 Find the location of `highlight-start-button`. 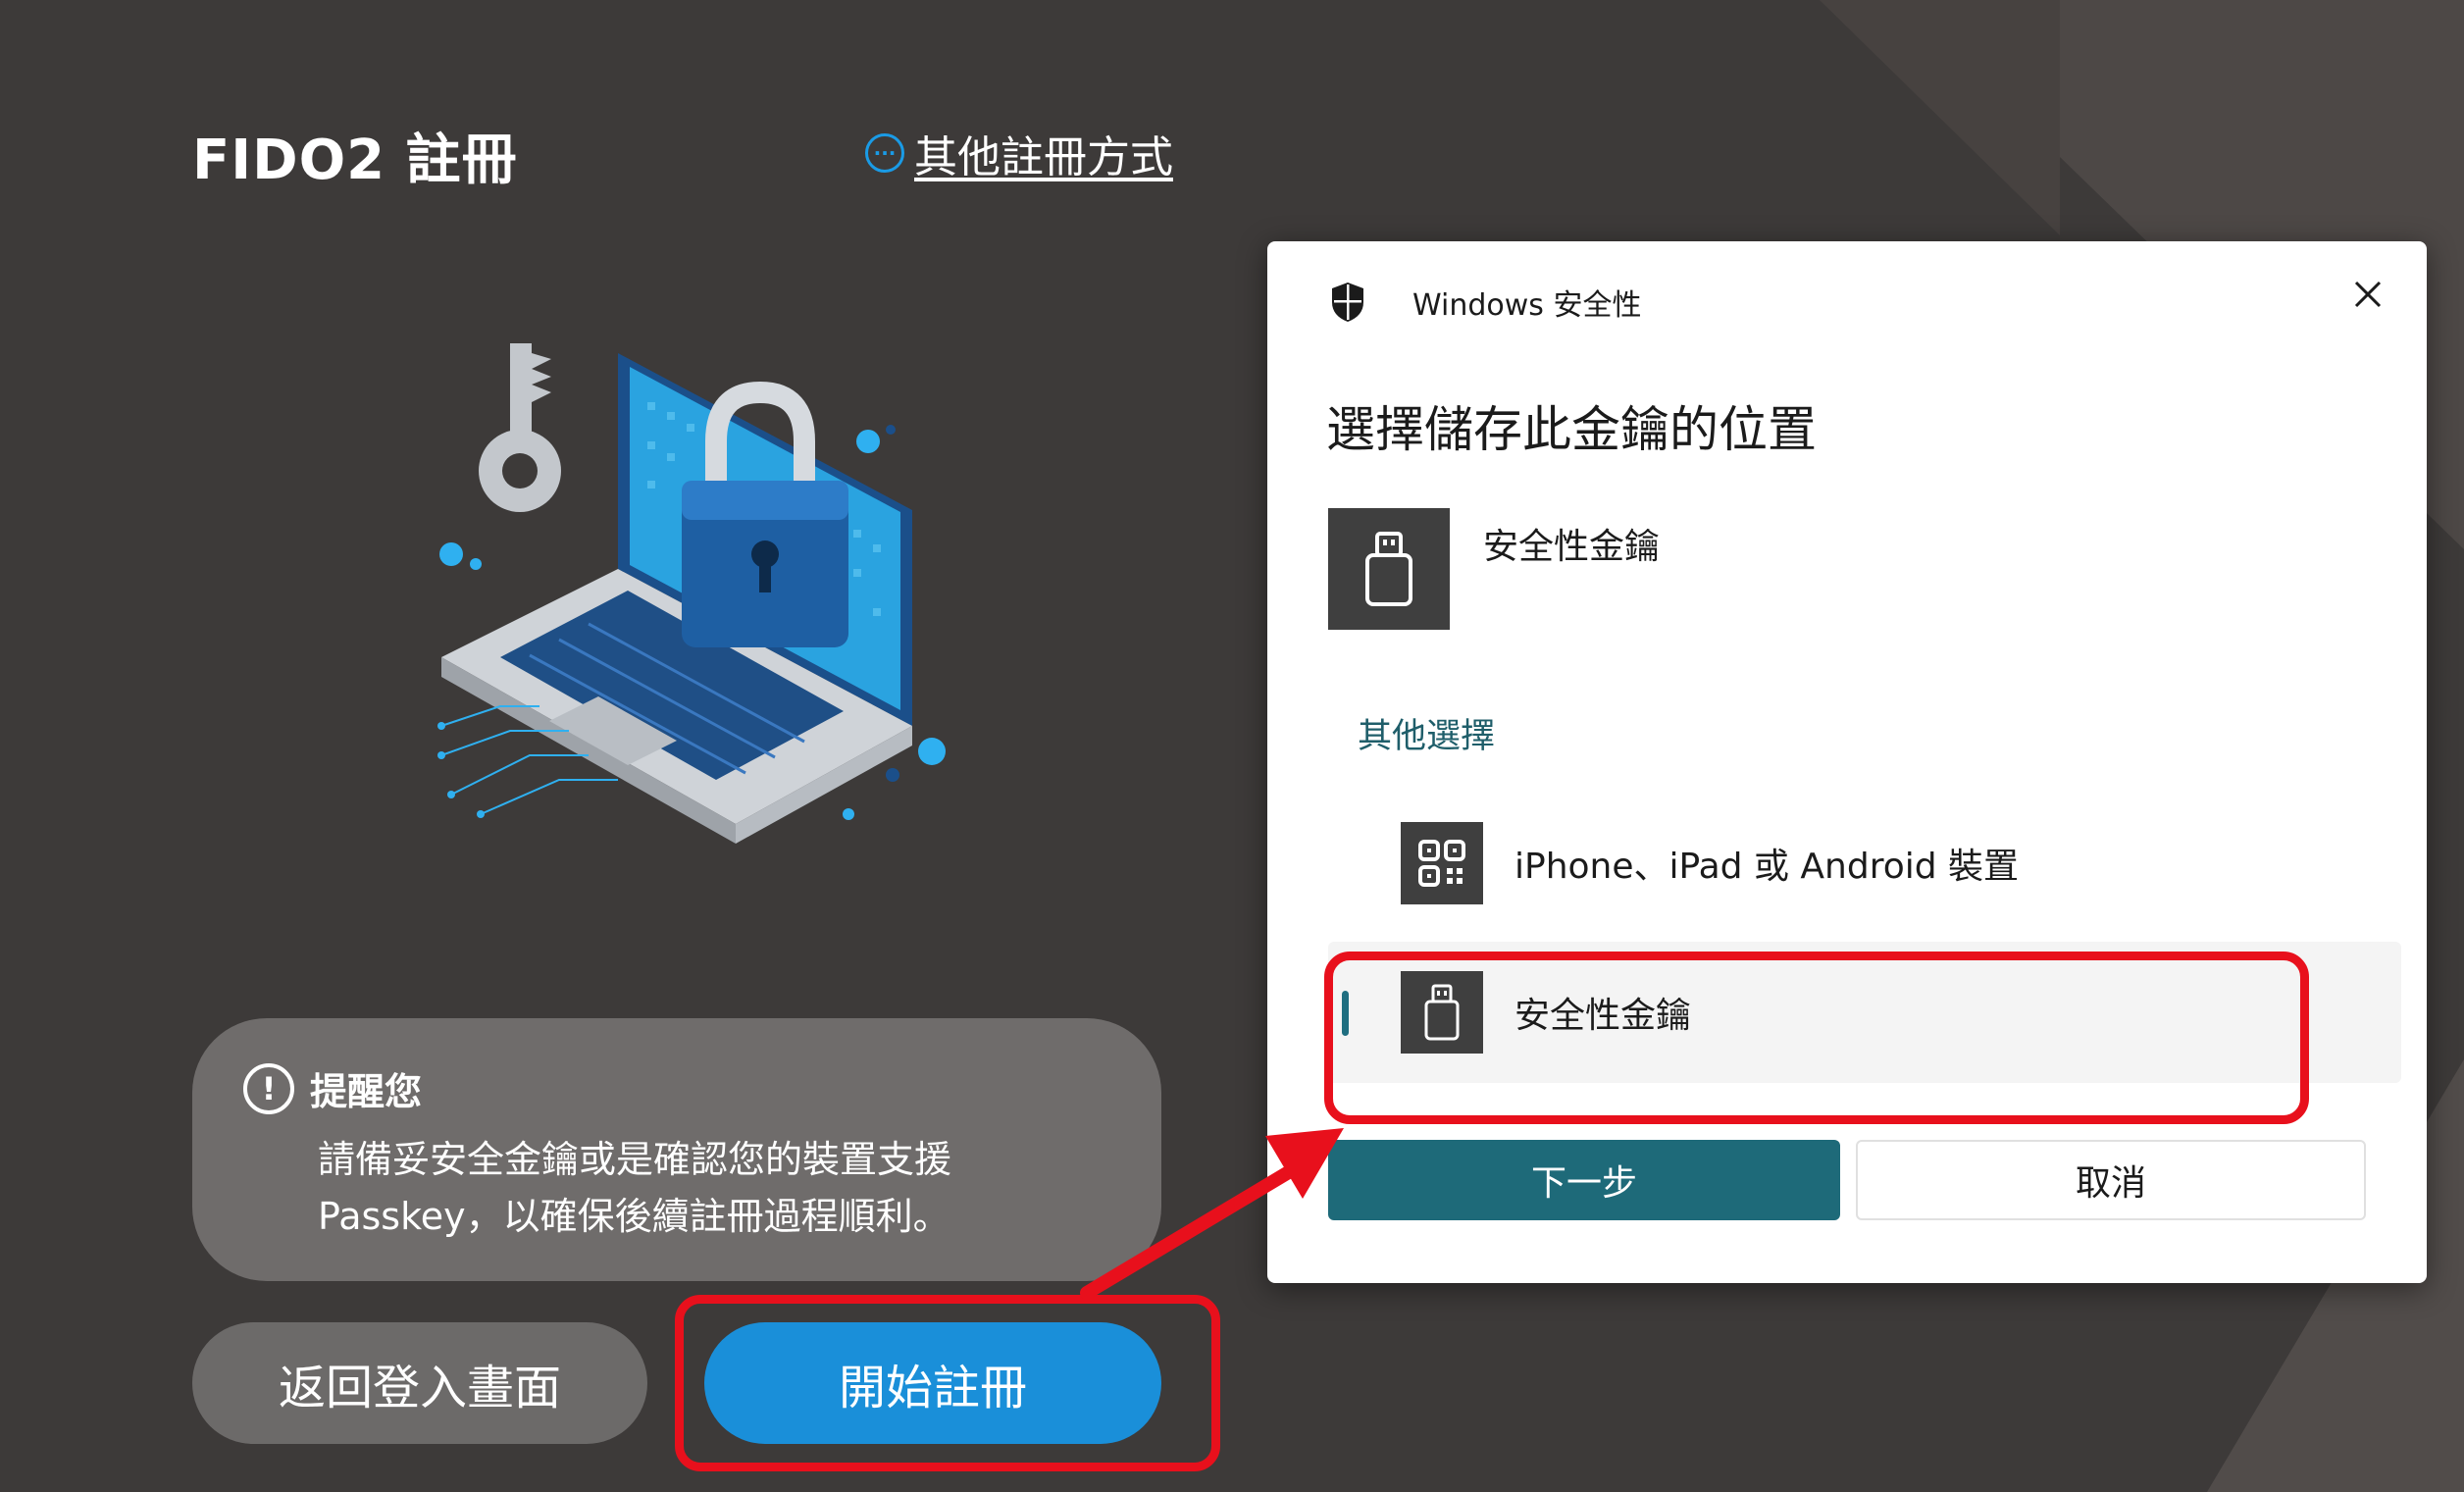

highlight-start-button is located at coordinates (947, 1383).